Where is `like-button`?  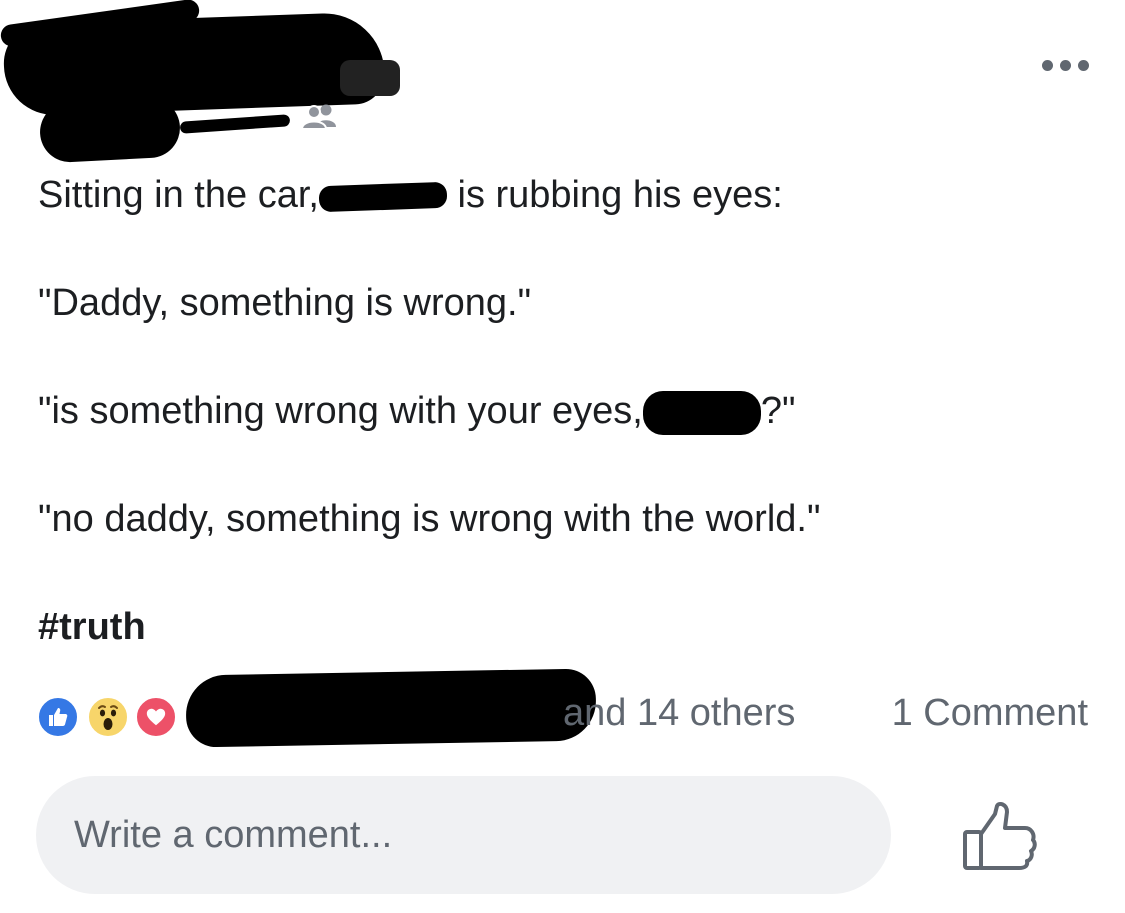
like-button is located at coordinates (997, 837).